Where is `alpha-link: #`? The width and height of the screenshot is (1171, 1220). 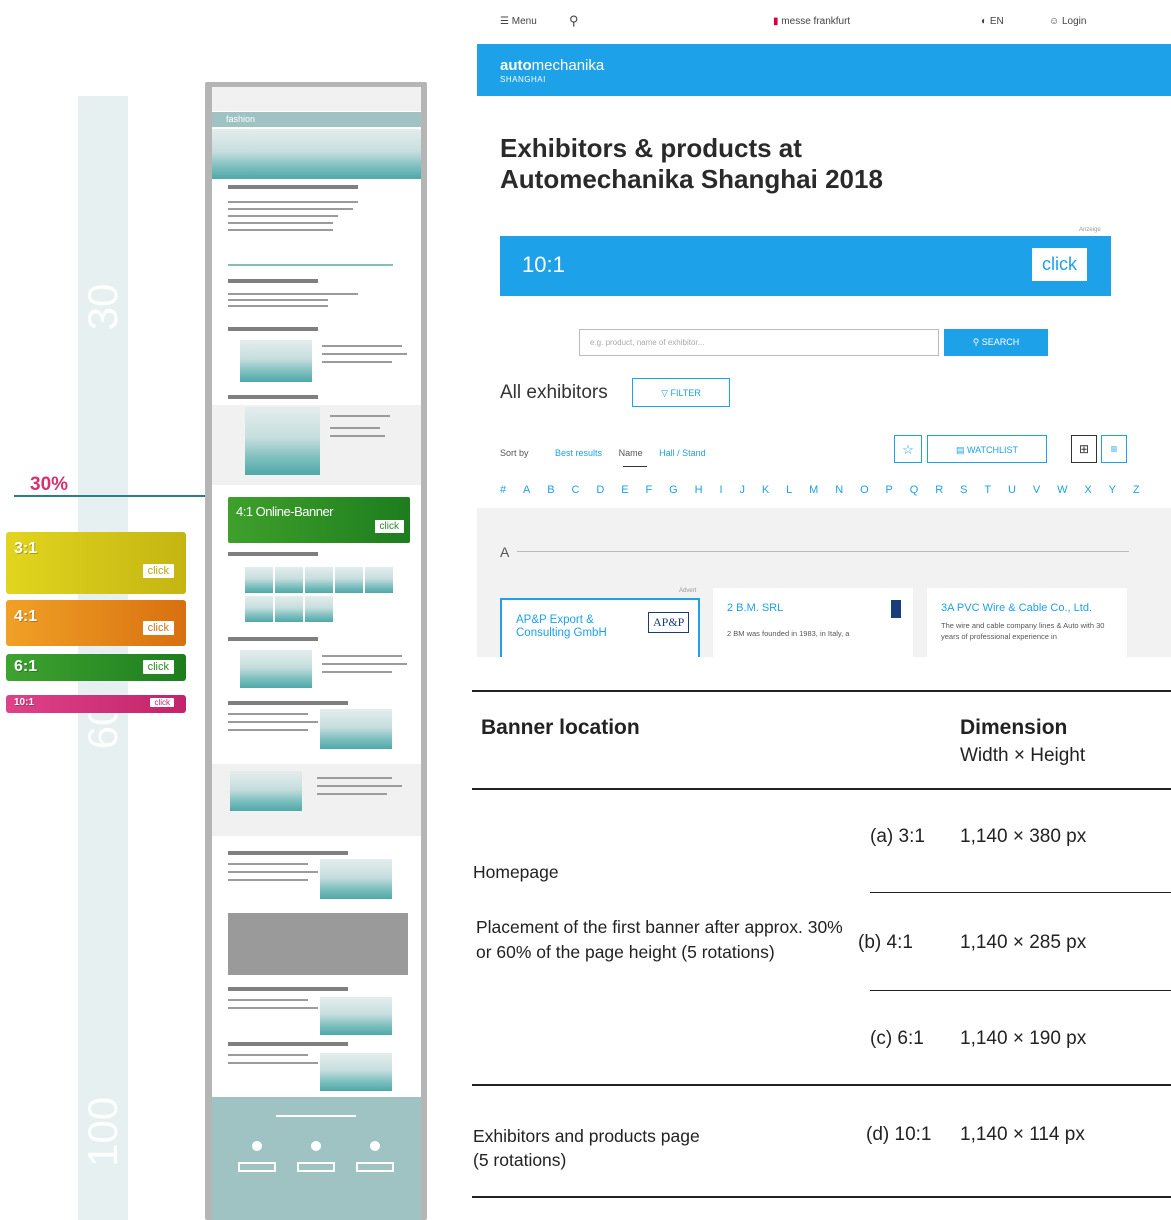 alpha-link: # is located at coordinates (503, 490).